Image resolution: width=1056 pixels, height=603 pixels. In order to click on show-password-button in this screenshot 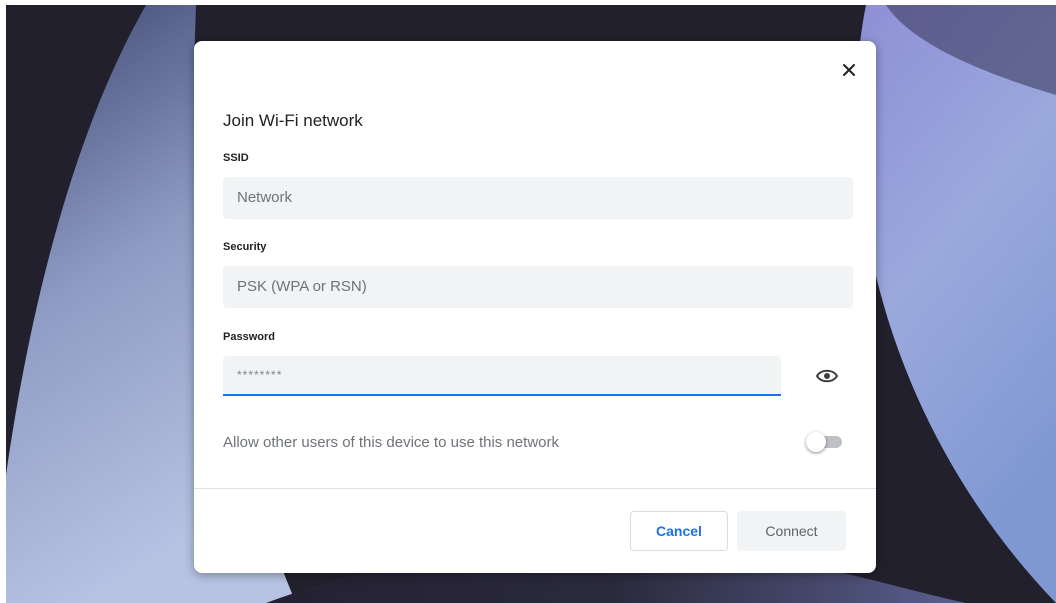, I will do `click(827, 376)`.